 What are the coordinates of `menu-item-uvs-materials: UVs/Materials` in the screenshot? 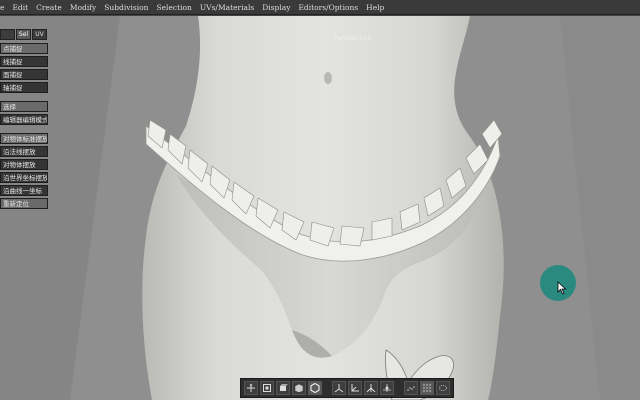 It's located at (227, 7).